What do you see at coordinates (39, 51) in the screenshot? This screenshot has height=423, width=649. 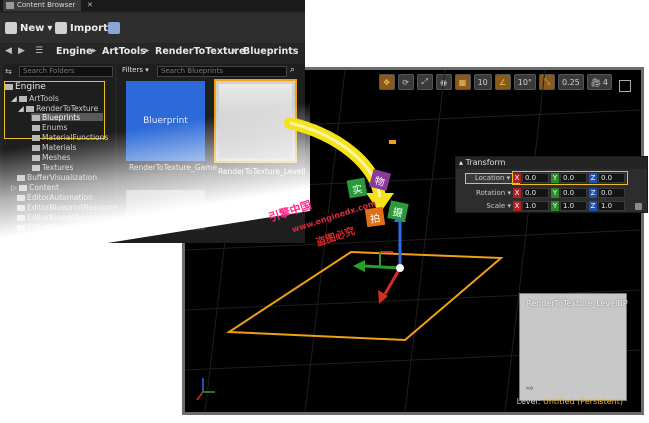 I see `path-menu-icon: ☰` at bounding box center [39, 51].